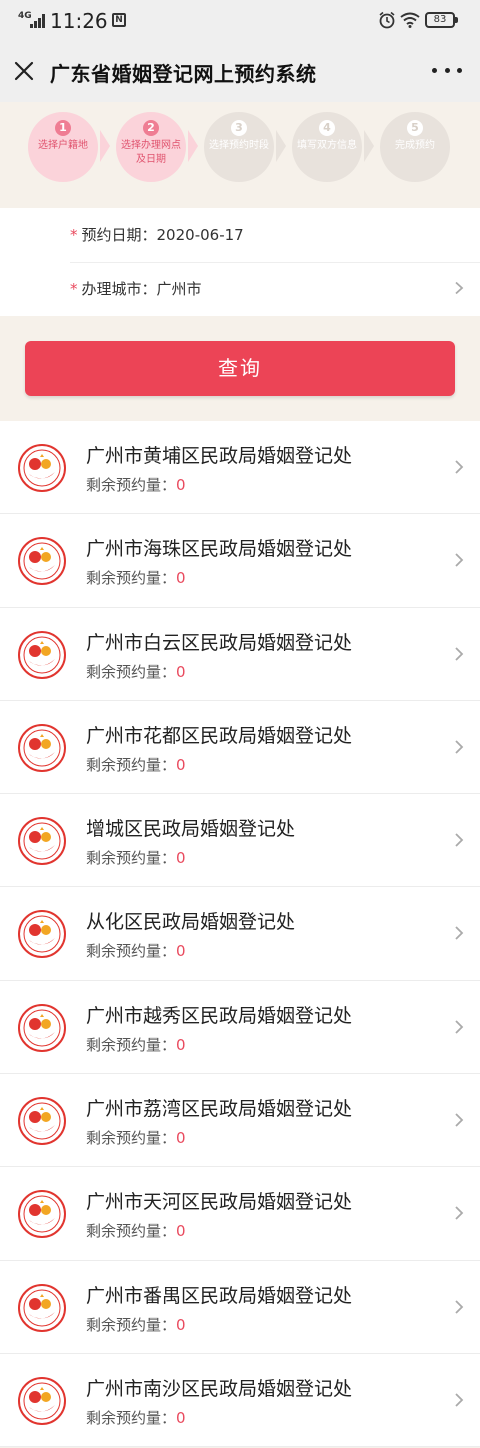 This screenshot has height=1448, width=480. I want to click on office-name: 广州市南沙区民政局婚姻登记处, so click(219, 1388).